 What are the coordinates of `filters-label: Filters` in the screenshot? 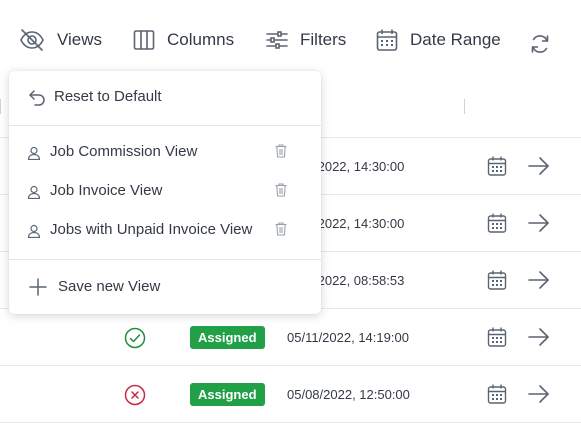 It's located at (323, 39).